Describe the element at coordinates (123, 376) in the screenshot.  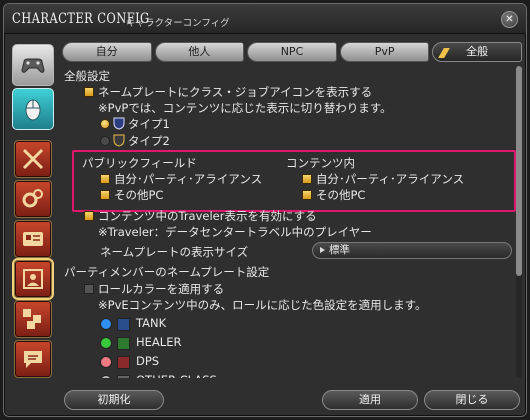
I see `other-class-icon` at that location.